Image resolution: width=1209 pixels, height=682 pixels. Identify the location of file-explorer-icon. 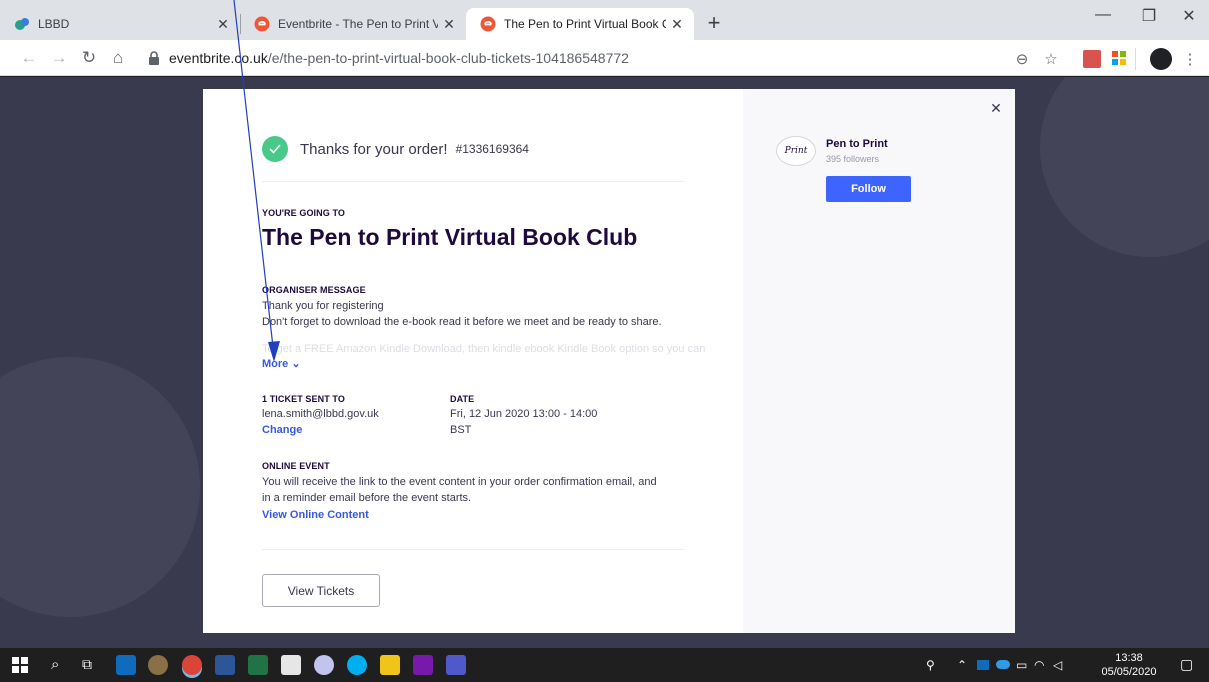
(390, 665).